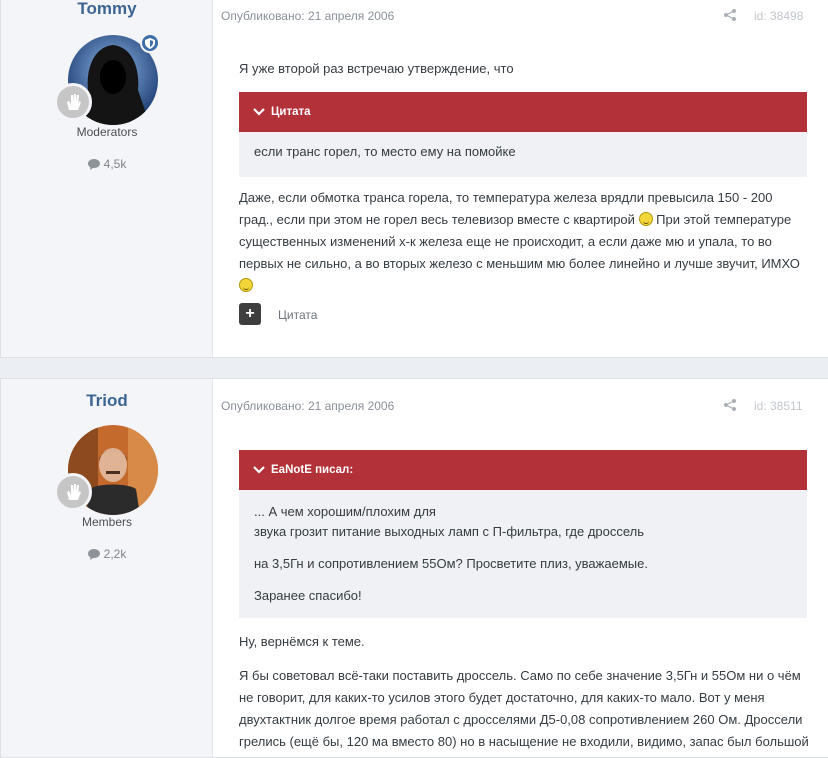  I want to click on shield-icon, so click(150, 43).